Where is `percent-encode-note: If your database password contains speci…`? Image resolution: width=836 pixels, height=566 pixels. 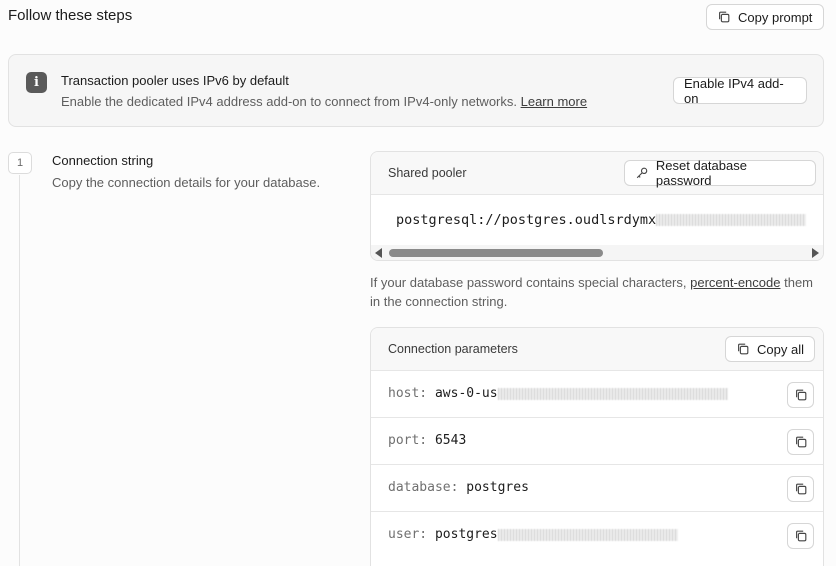 percent-encode-note: If your database password contains speci… is located at coordinates (597, 292).